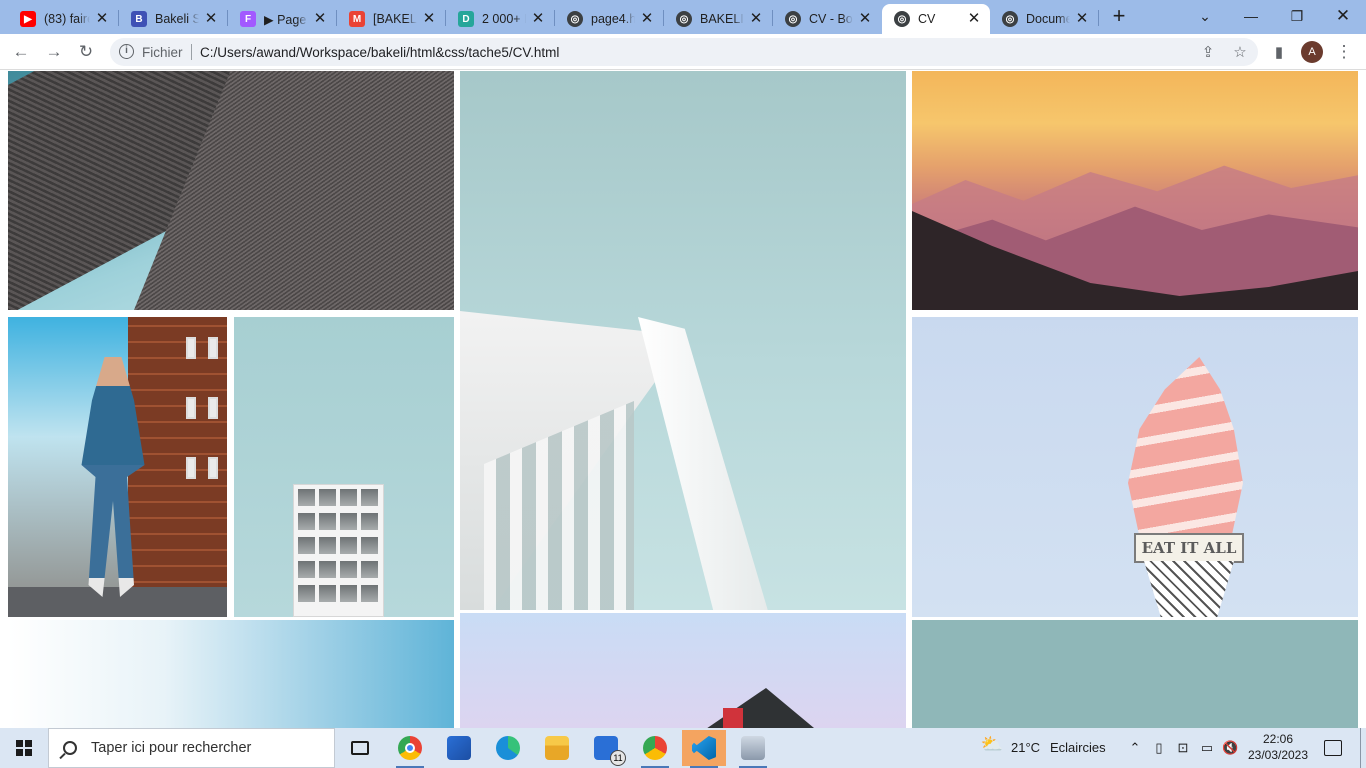 Image resolution: width=1366 pixels, height=768 pixels. I want to click on tab-title: 2 000+ N, so click(504, 19).